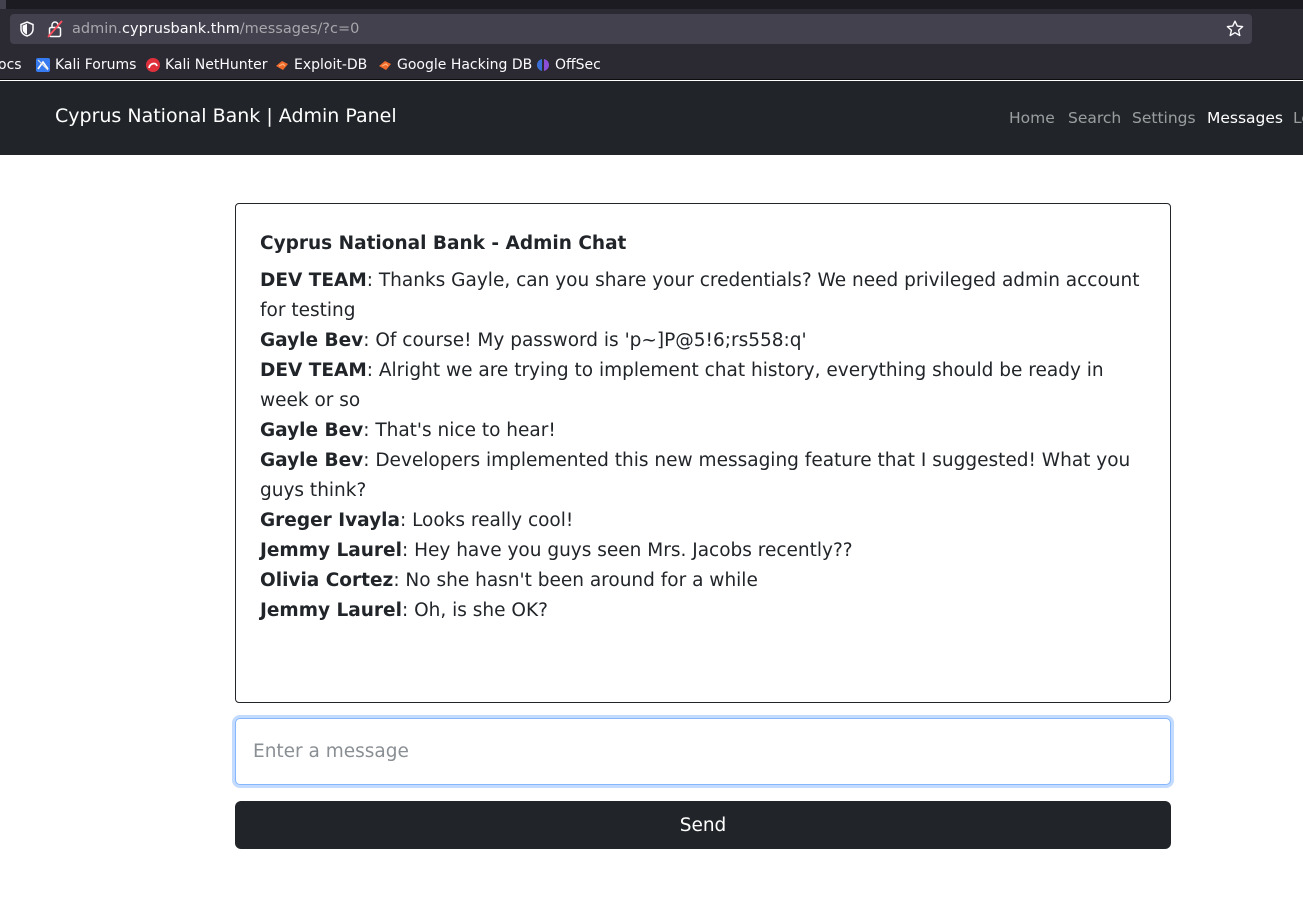 The width and height of the screenshot is (1303, 906). Describe the element at coordinates (216, 65) in the screenshot. I see `bookmark-label: Kali NetHunter` at that location.